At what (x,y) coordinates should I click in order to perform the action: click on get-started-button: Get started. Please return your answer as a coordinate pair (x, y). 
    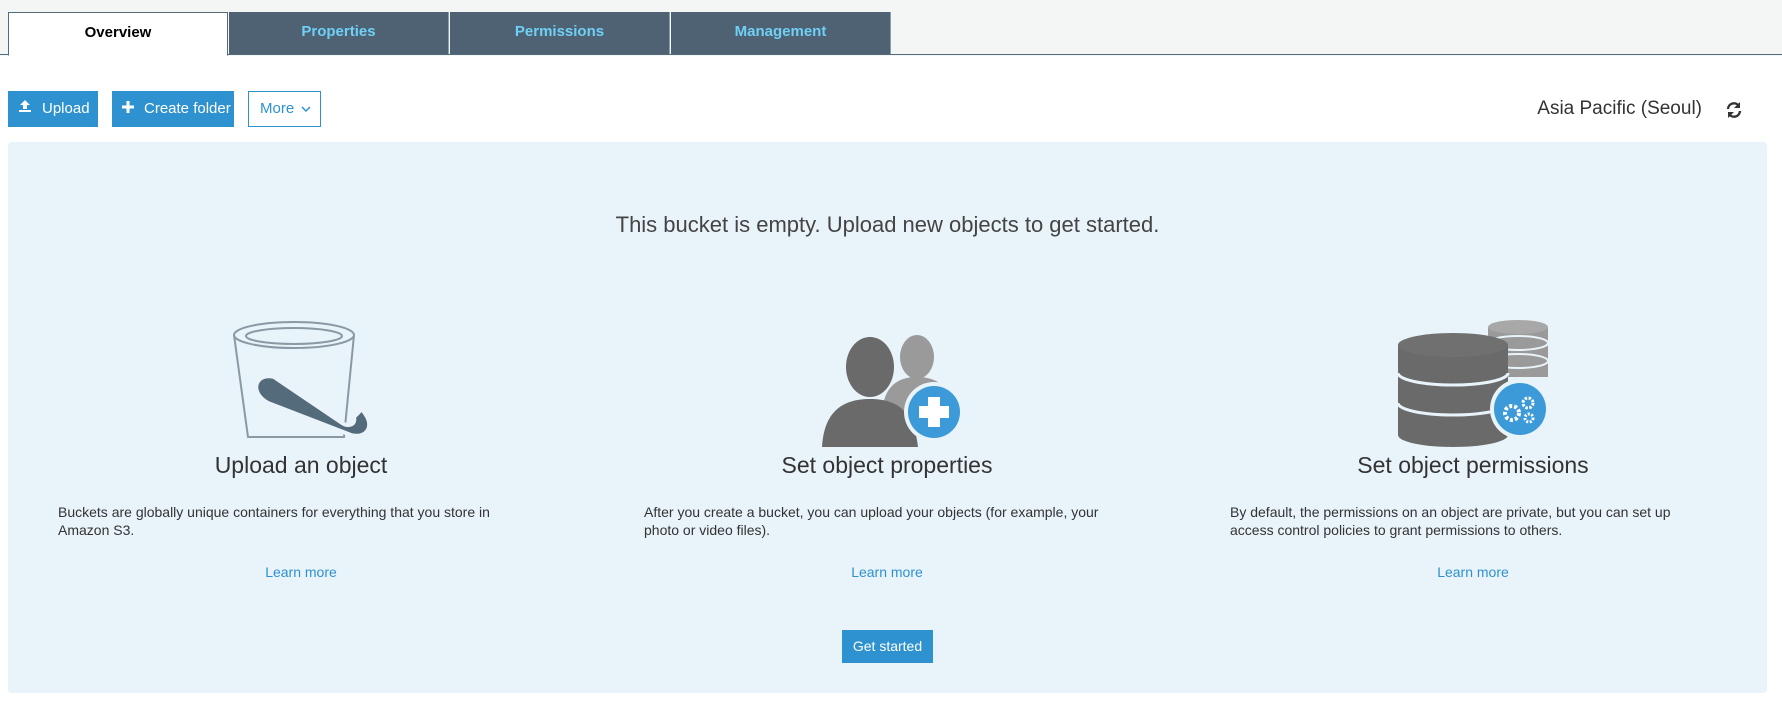
    Looking at the image, I should click on (887, 646).